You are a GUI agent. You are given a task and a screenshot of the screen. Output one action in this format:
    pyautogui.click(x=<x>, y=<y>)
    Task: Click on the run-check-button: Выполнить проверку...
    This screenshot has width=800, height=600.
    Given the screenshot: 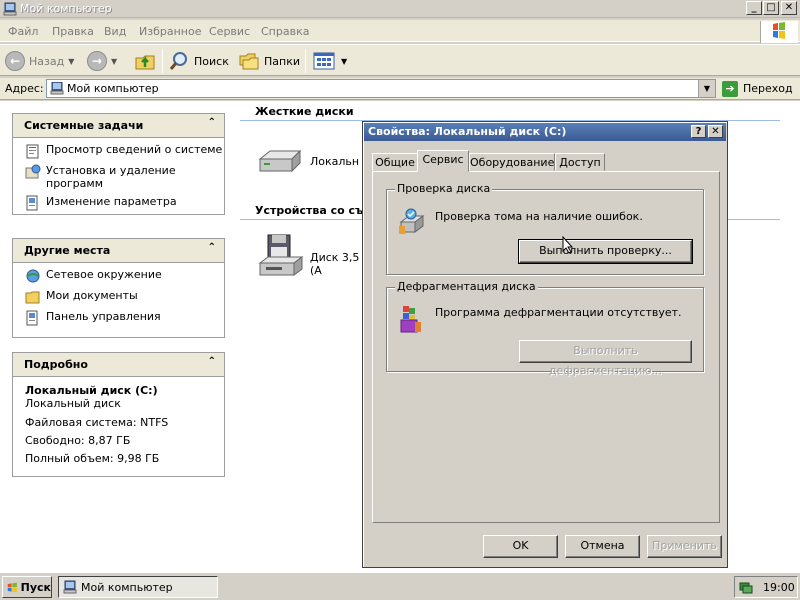 What is the action you would take?
    pyautogui.click(x=605, y=251)
    